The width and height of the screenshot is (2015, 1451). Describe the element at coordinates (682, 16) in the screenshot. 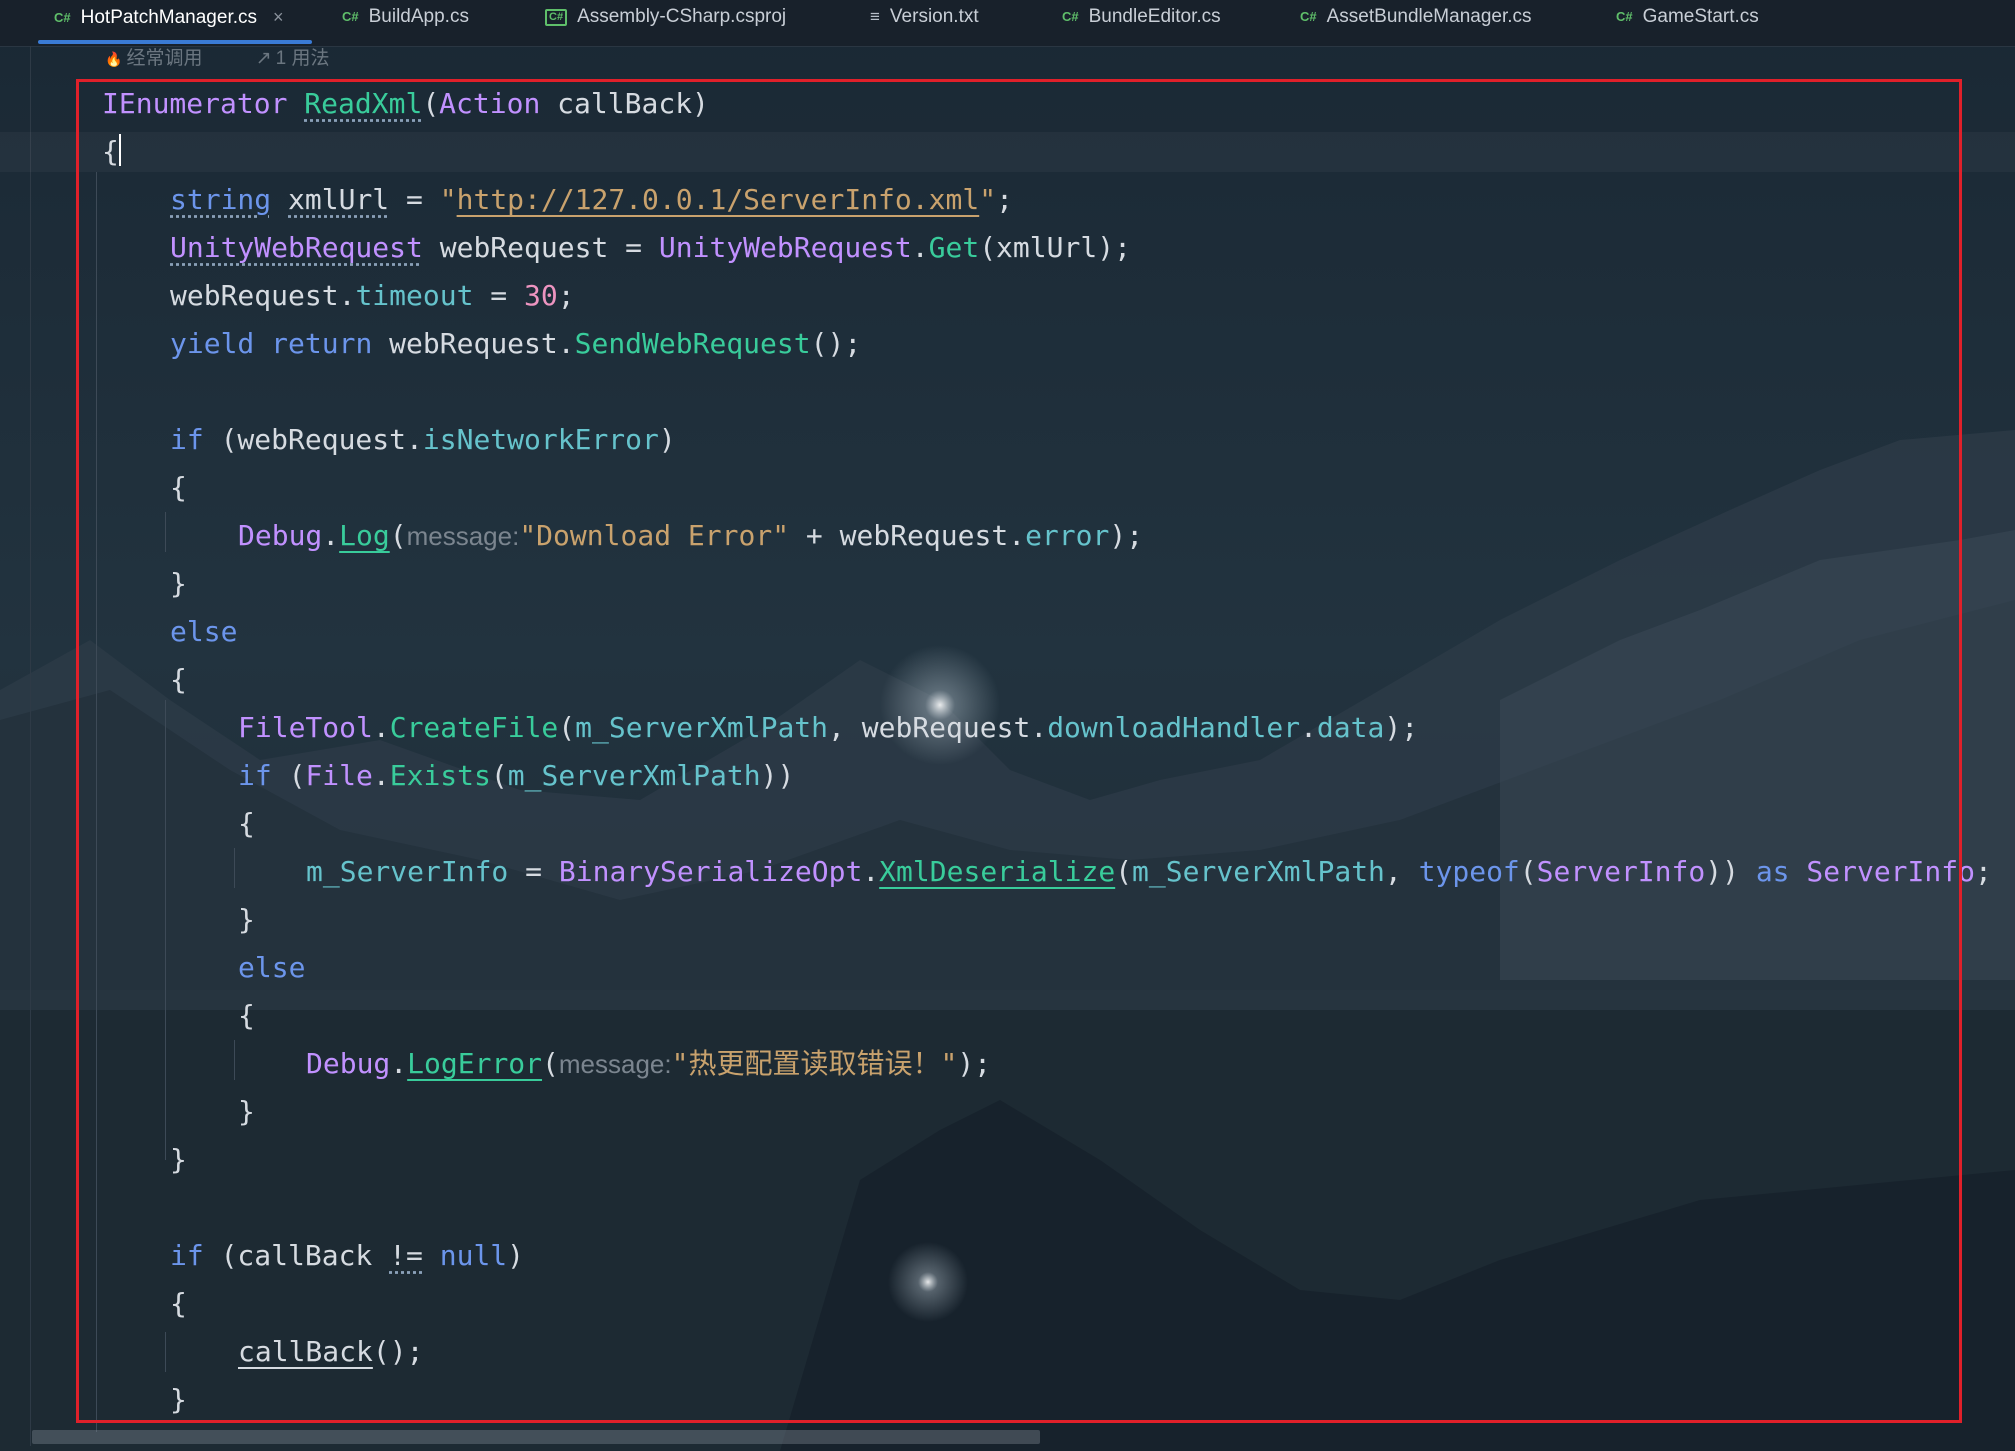

I see `tab-label: Assembly-CSharp.csproj` at that location.